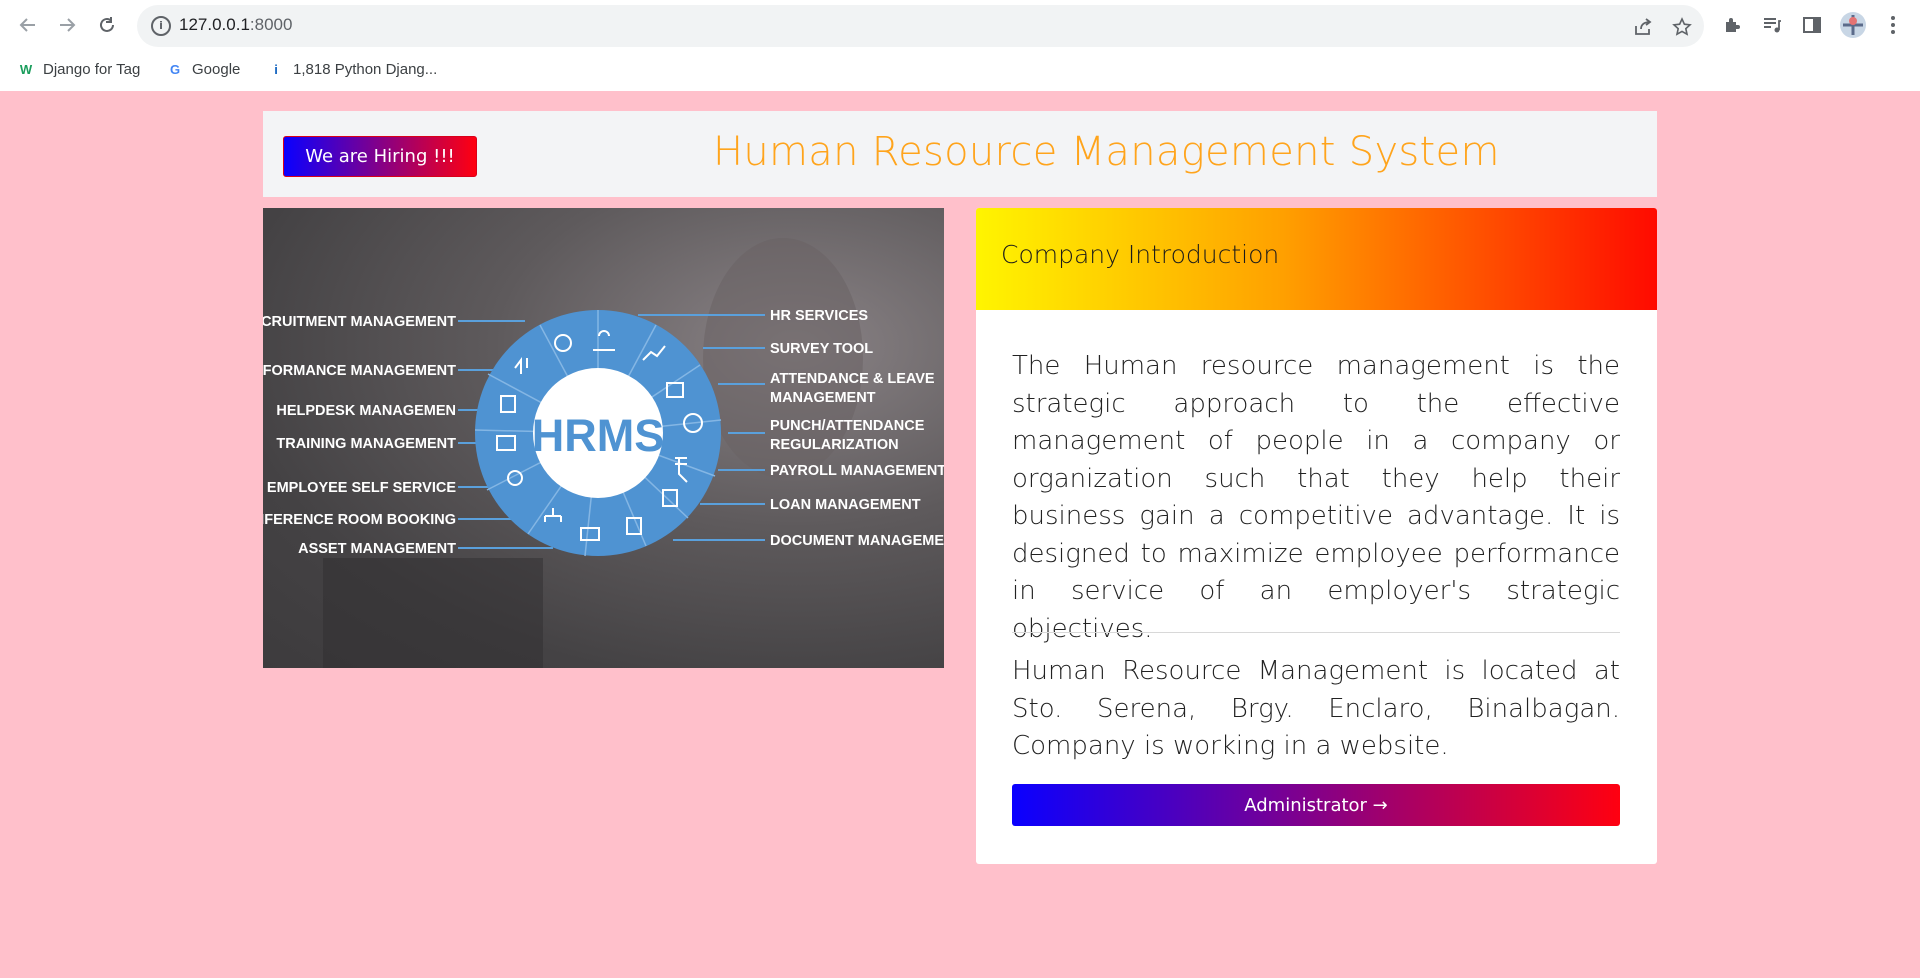 Image resolution: width=1920 pixels, height=978 pixels. Describe the element at coordinates (857, 471) in the screenshot. I see `module-label: PAYROLL MANAGEMENT` at that location.